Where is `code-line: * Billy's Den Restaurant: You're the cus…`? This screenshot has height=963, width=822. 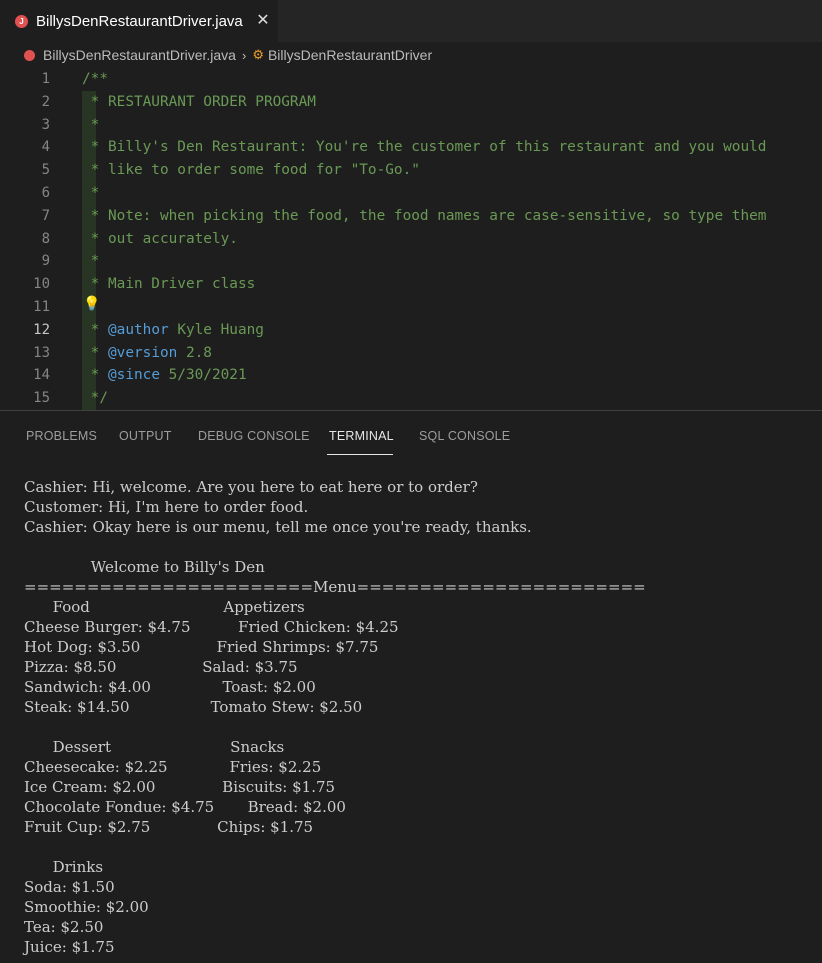 code-line: * Billy's Den Restaurant: You're the cus… is located at coordinates (452, 148).